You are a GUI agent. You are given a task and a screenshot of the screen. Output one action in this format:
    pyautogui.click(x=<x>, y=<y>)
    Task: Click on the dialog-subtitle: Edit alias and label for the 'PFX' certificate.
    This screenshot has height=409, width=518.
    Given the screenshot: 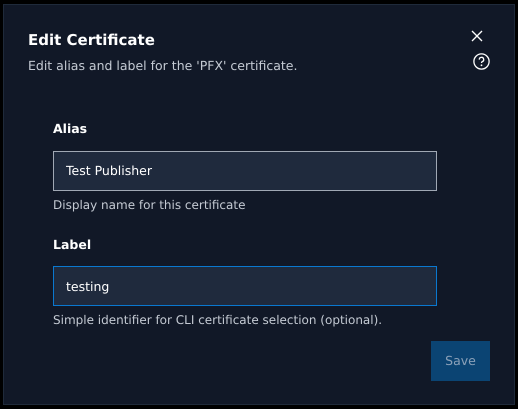 What is the action you would take?
    pyautogui.click(x=163, y=66)
    